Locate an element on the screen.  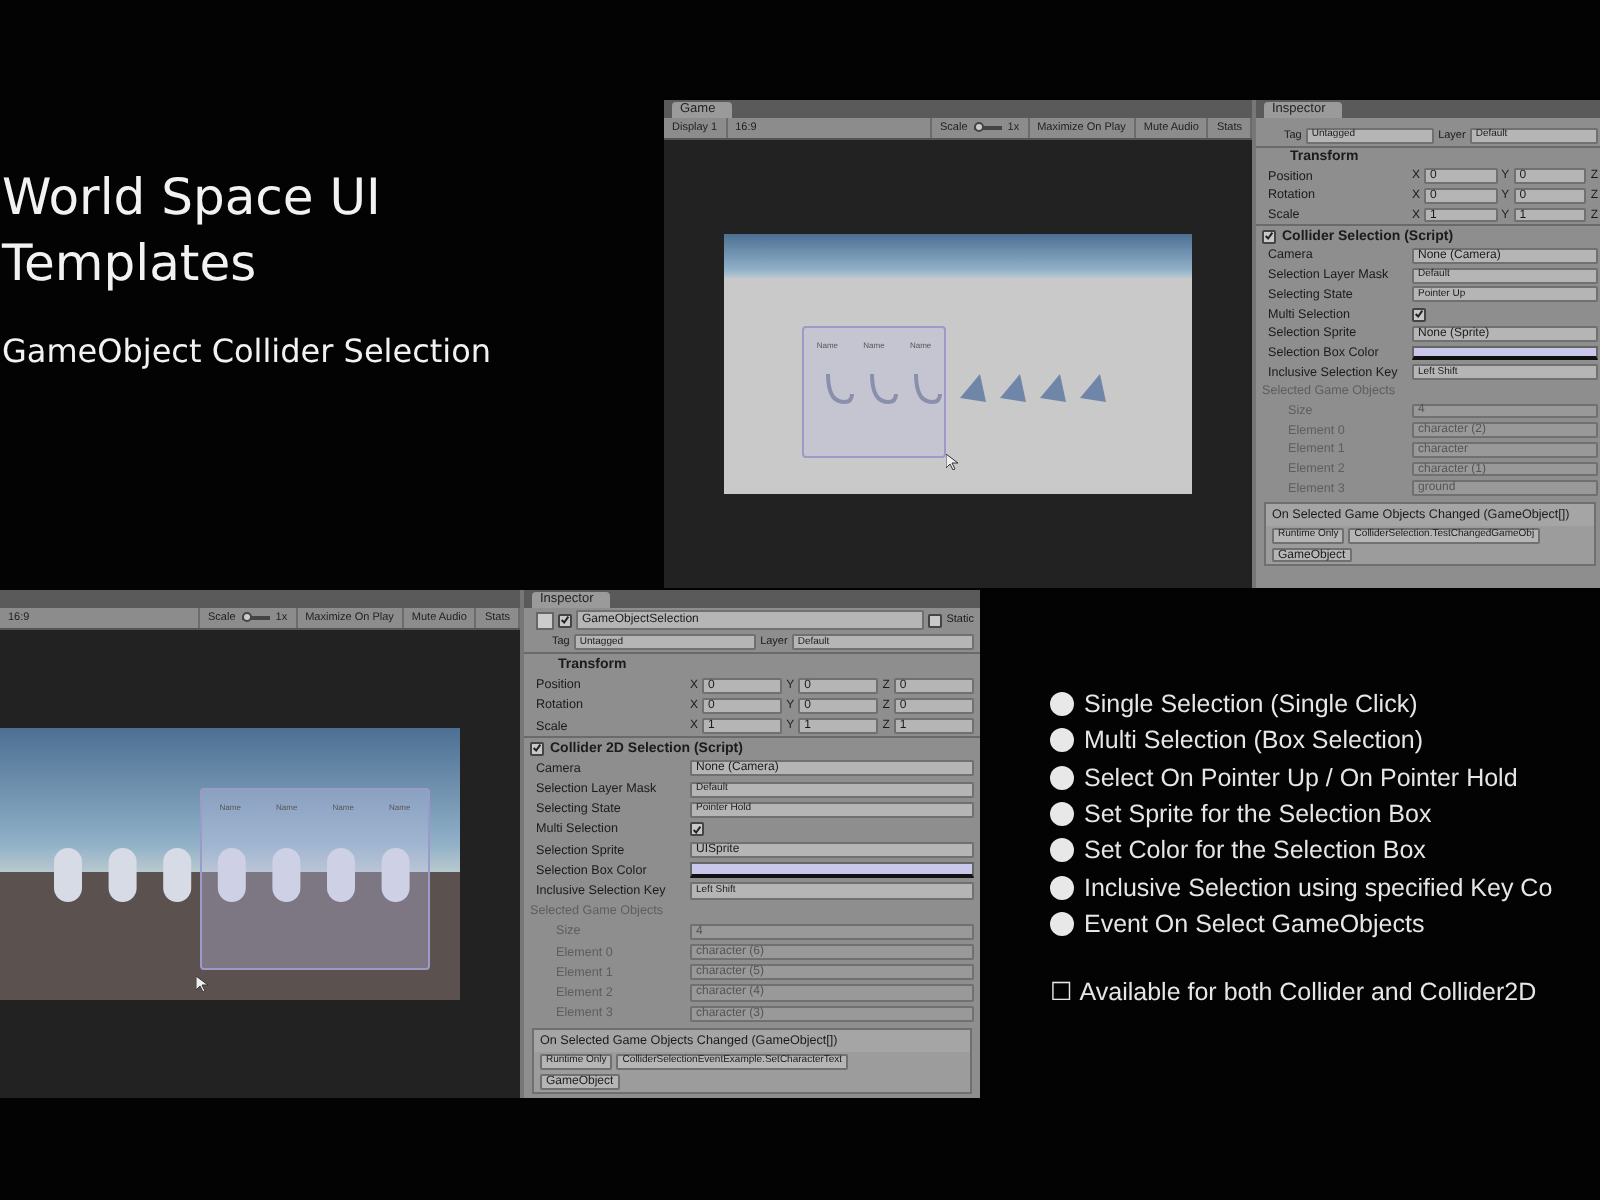
feature-text: Single Selection (Single Click) is located at coordinates (1251, 704).